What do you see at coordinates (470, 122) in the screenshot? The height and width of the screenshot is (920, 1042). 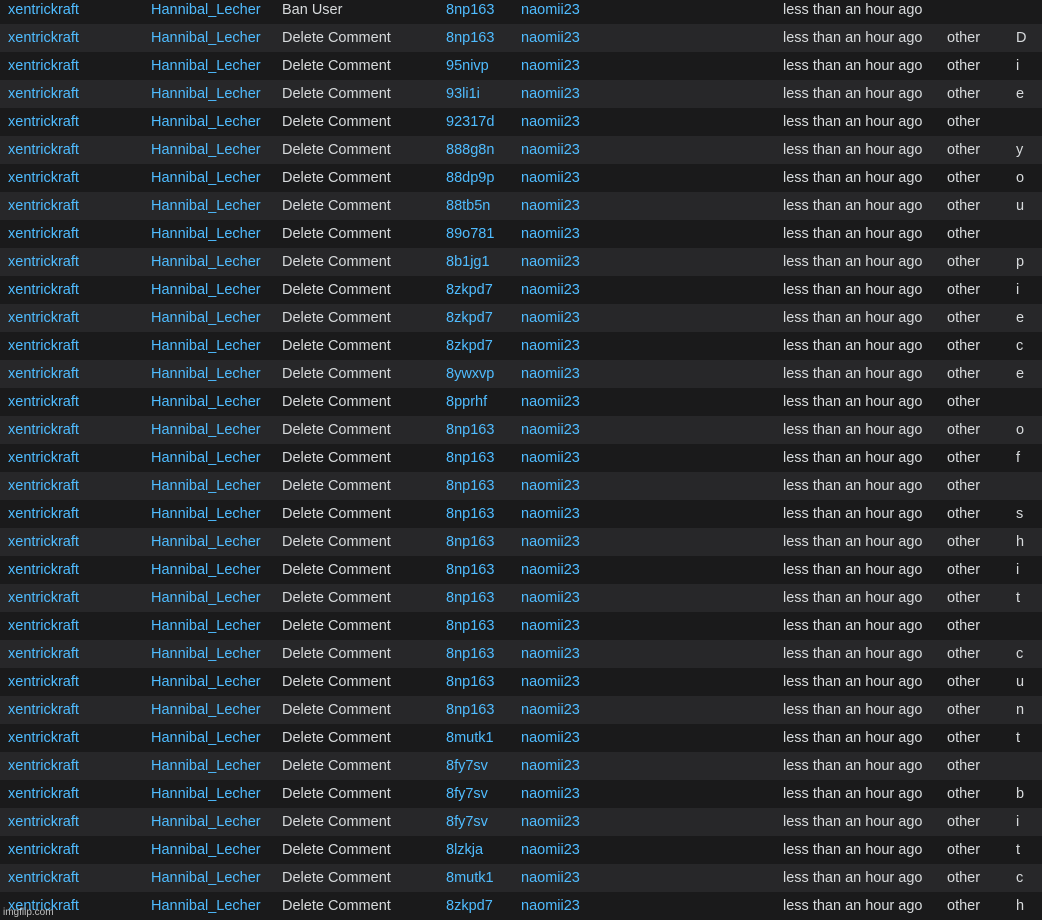 I see `target-link: 92317d` at bounding box center [470, 122].